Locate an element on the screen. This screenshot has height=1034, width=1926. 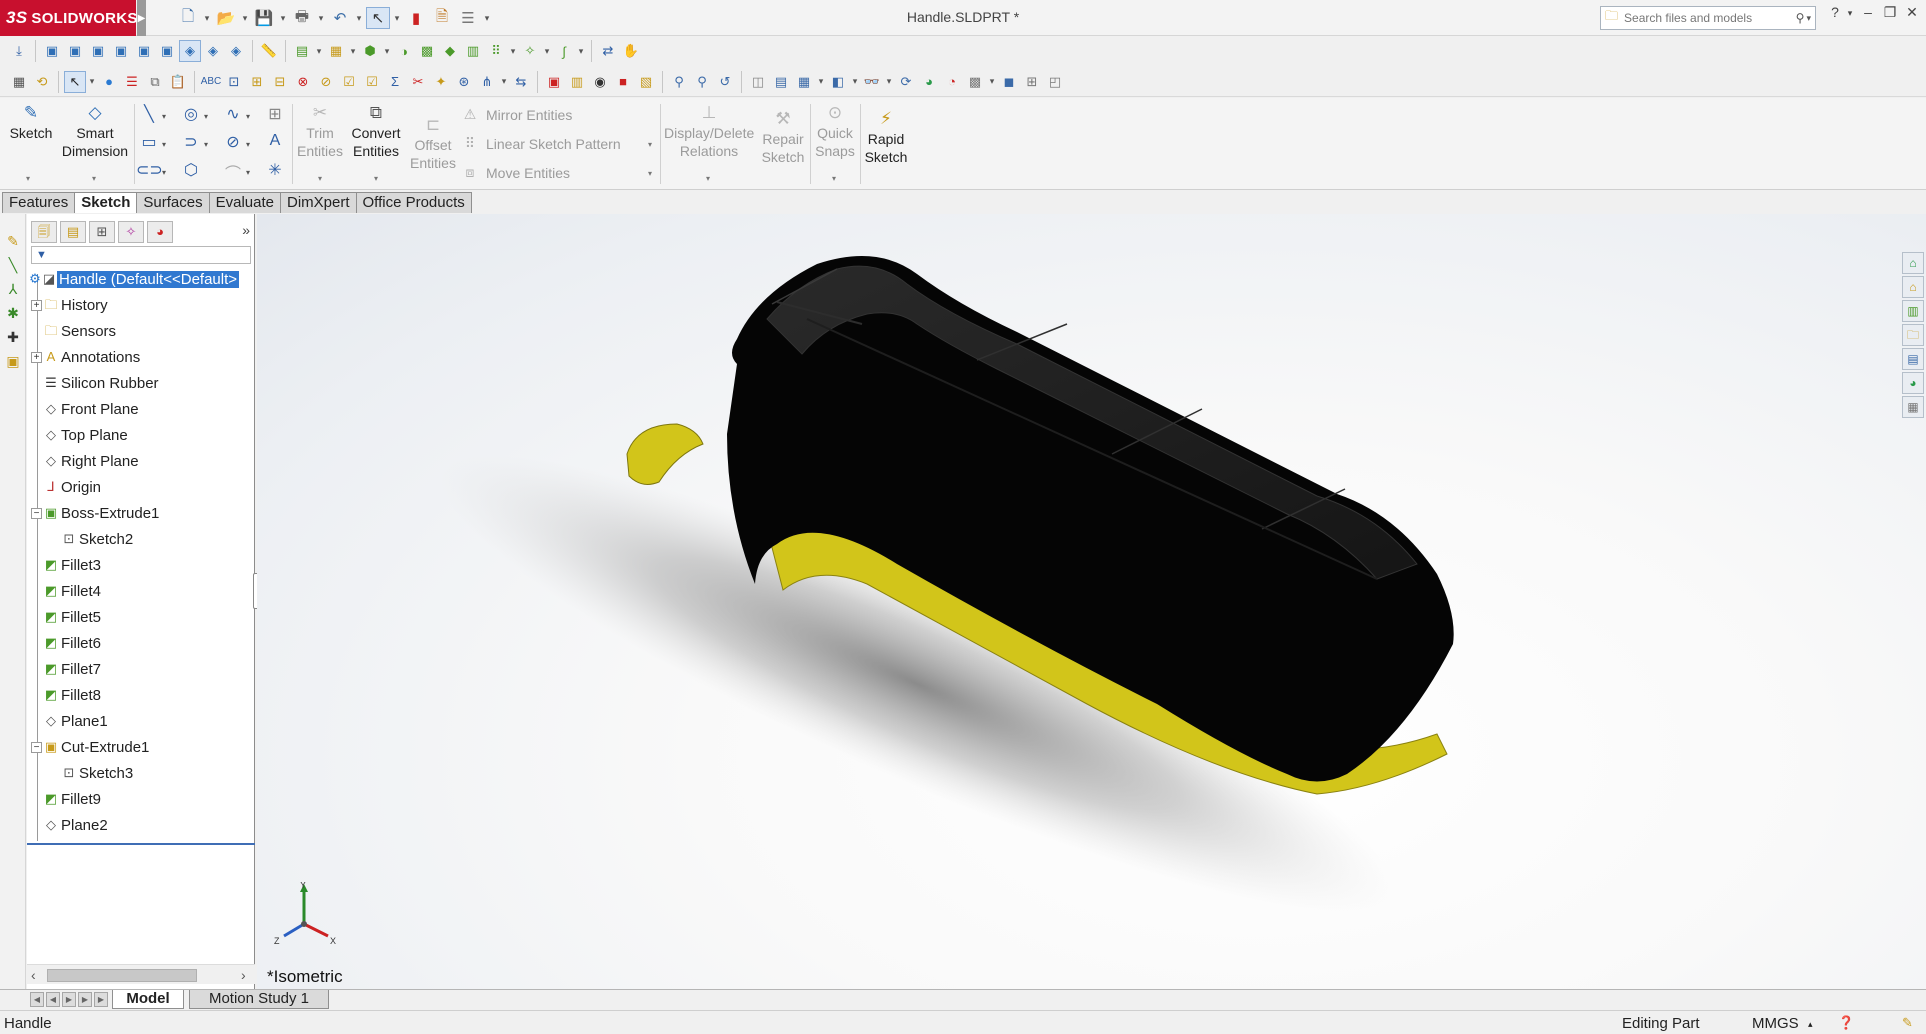
file-explorer-icon: 🗀 is located at coordinates (1913, 335).